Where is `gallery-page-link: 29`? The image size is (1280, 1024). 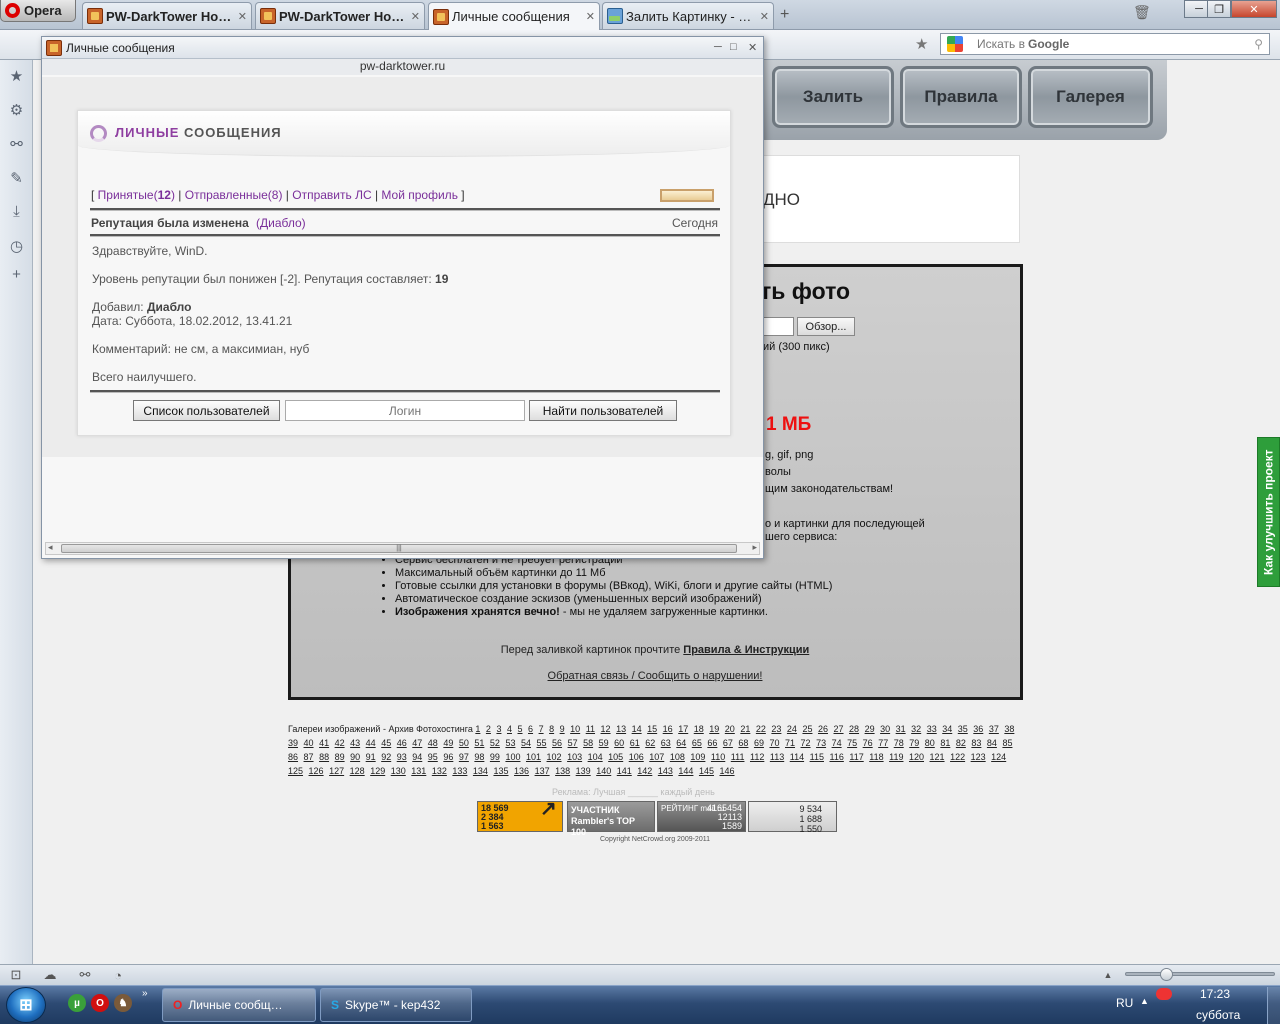
gallery-page-link: 29 is located at coordinates (870, 729).